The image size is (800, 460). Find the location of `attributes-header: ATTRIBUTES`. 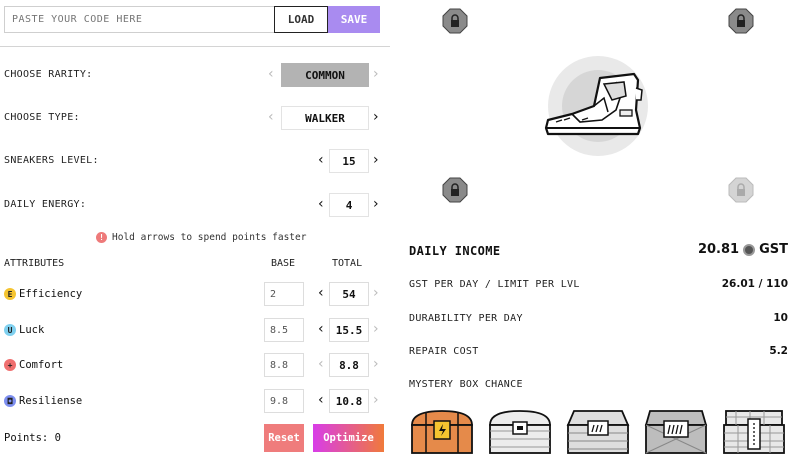

attributes-header: ATTRIBUTES is located at coordinates (34, 263).